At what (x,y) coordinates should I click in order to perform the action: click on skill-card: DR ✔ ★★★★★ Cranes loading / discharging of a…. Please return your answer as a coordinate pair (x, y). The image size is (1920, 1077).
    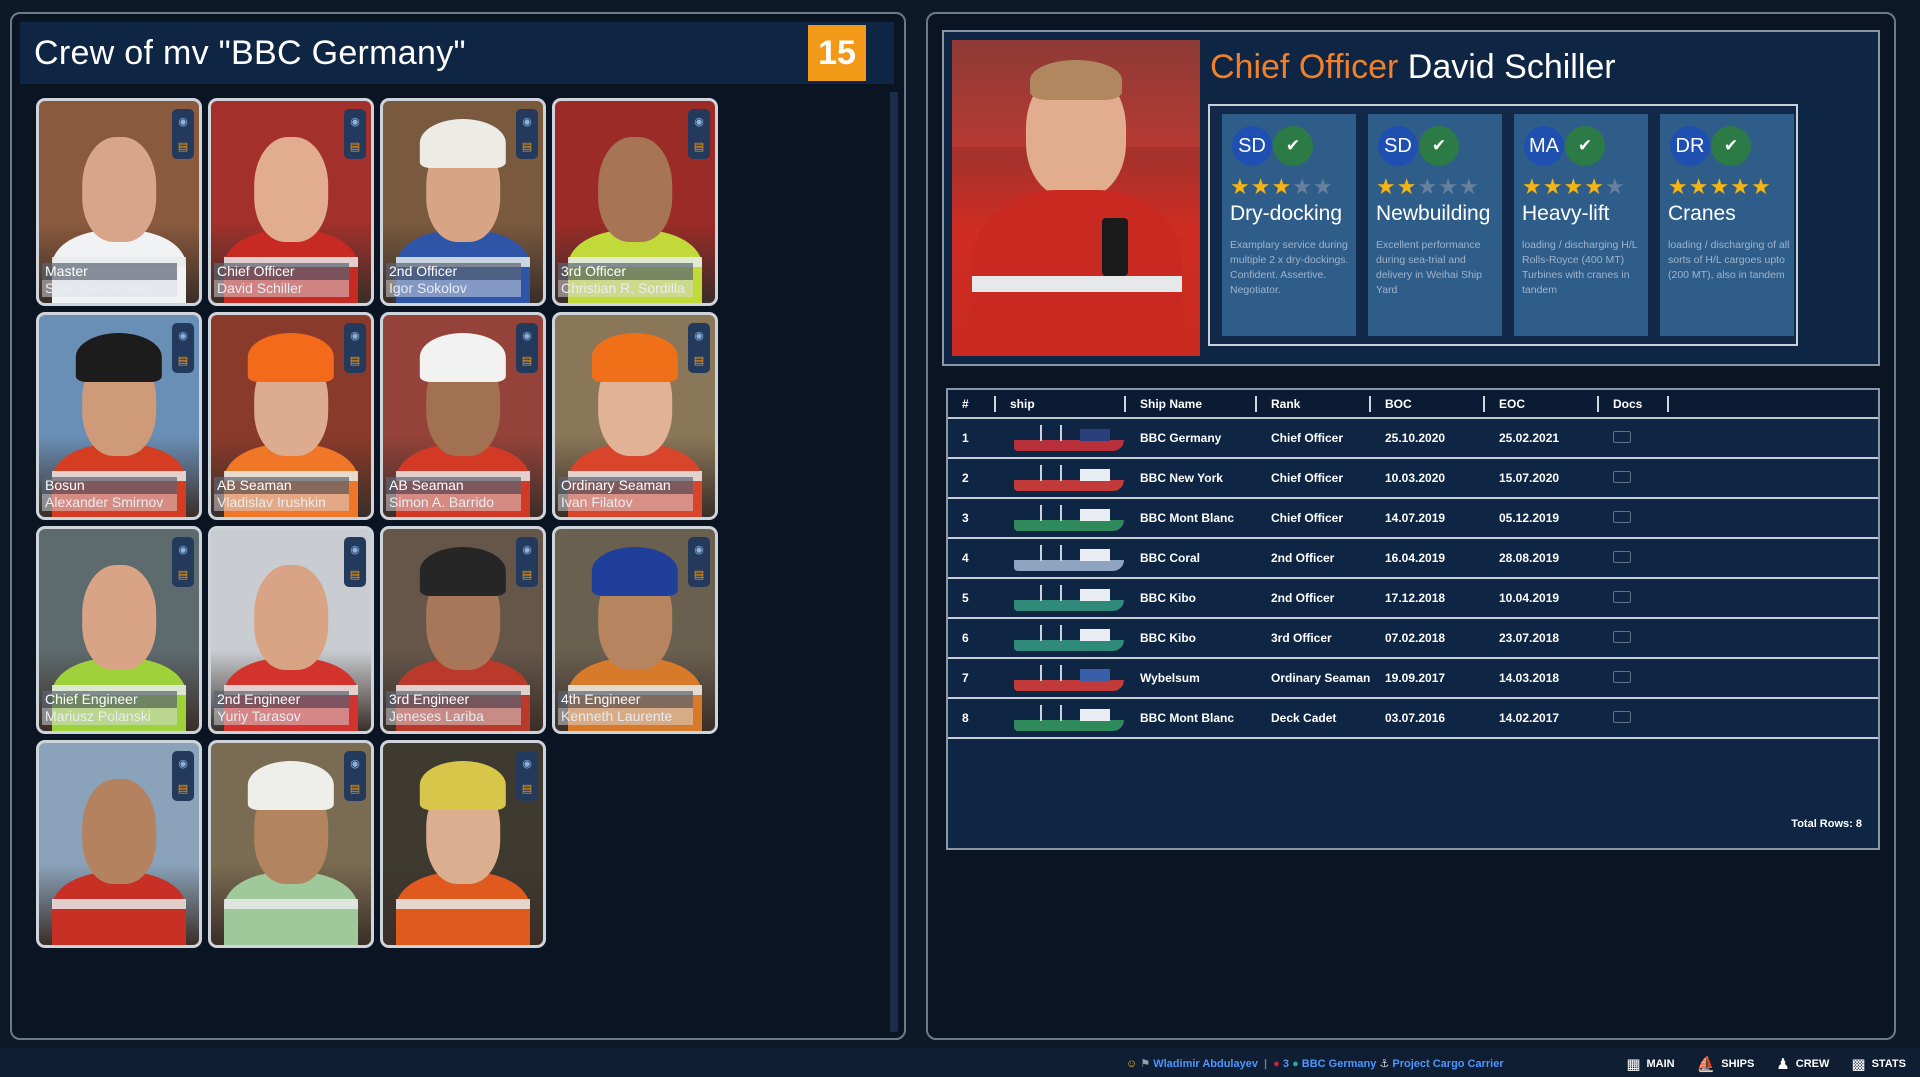
    Looking at the image, I should click on (1727, 225).